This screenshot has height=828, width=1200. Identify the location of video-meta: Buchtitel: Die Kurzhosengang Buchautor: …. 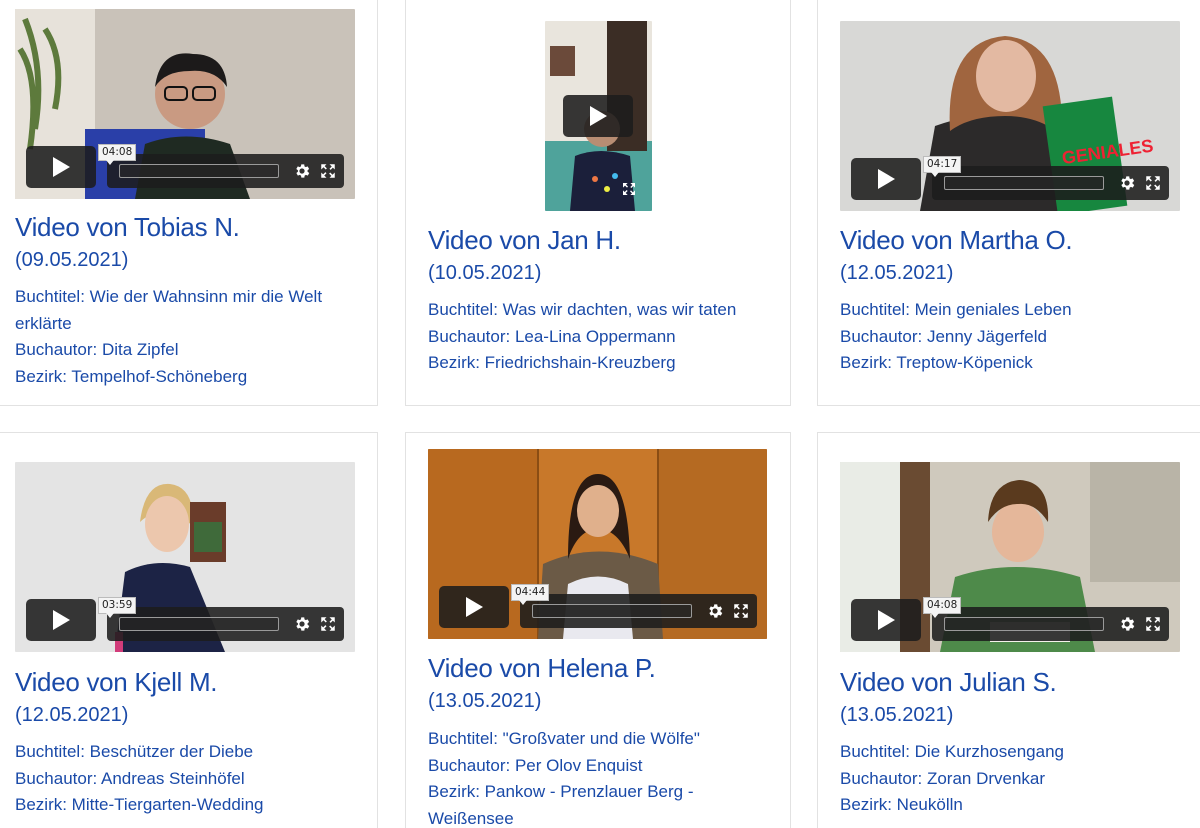
(1012, 779).